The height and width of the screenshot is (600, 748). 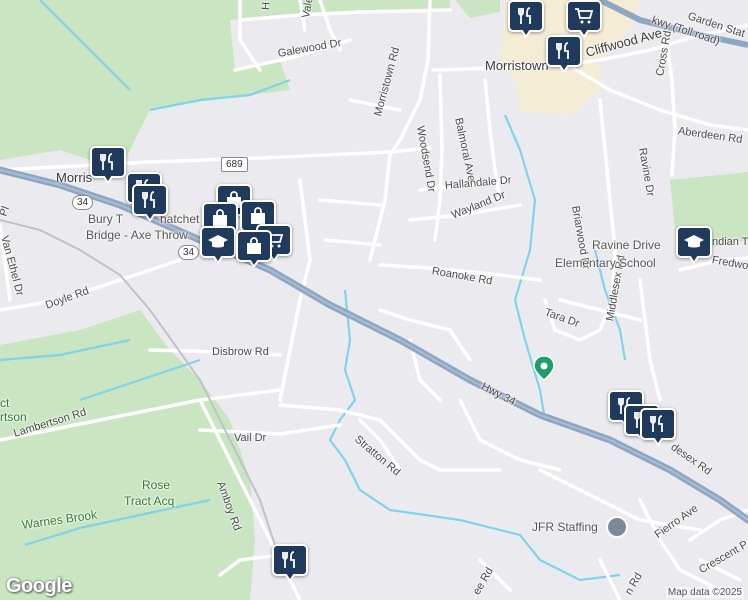 I want to click on label-axe-throw: Bridge - Axe Throw, so click(x=137, y=235).